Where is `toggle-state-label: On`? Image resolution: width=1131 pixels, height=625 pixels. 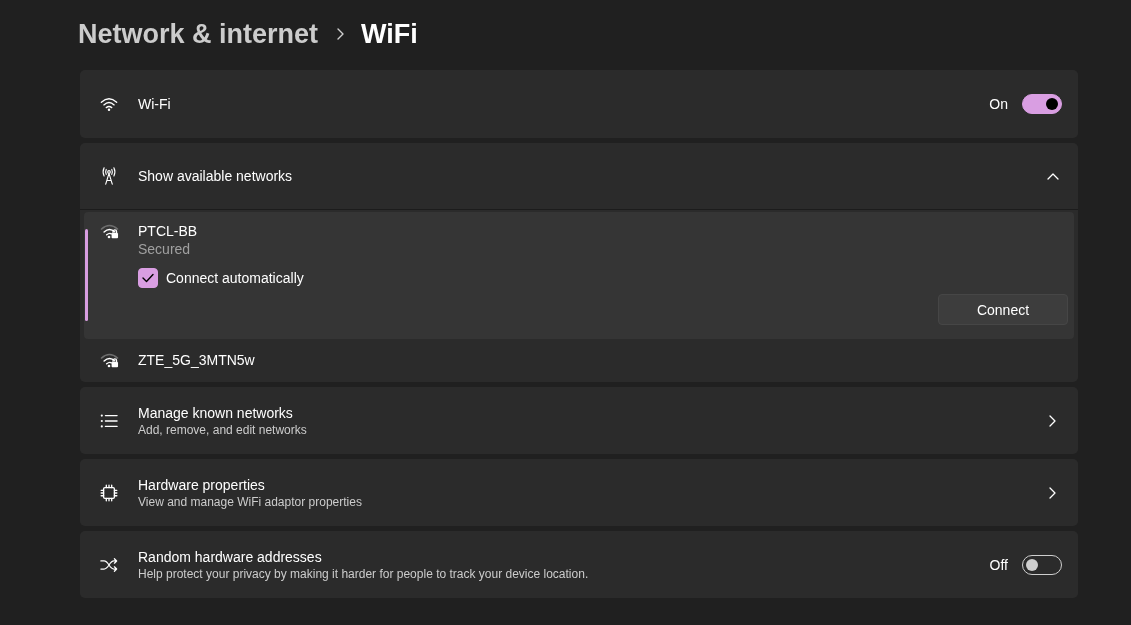 toggle-state-label: On is located at coordinates (998, 104).